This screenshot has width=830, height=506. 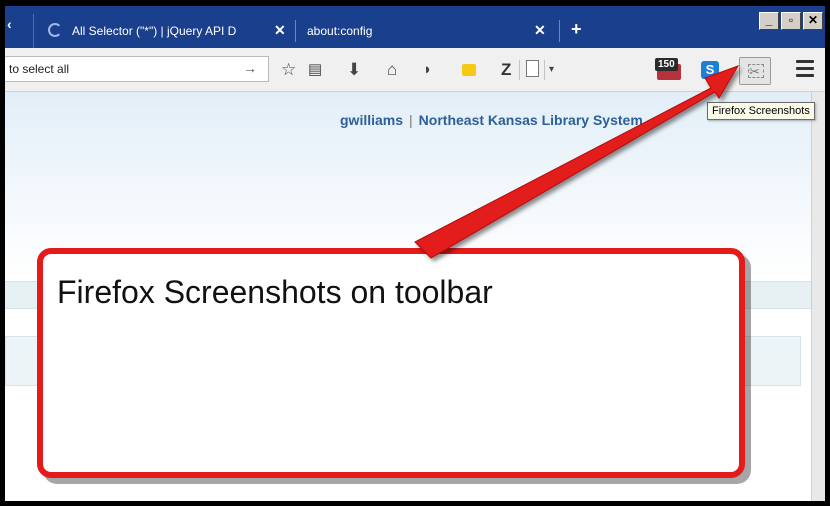 I want to click on tab-jquery: All Selector ("*") | jQuery API D ✕, so click(x=164, y=31).